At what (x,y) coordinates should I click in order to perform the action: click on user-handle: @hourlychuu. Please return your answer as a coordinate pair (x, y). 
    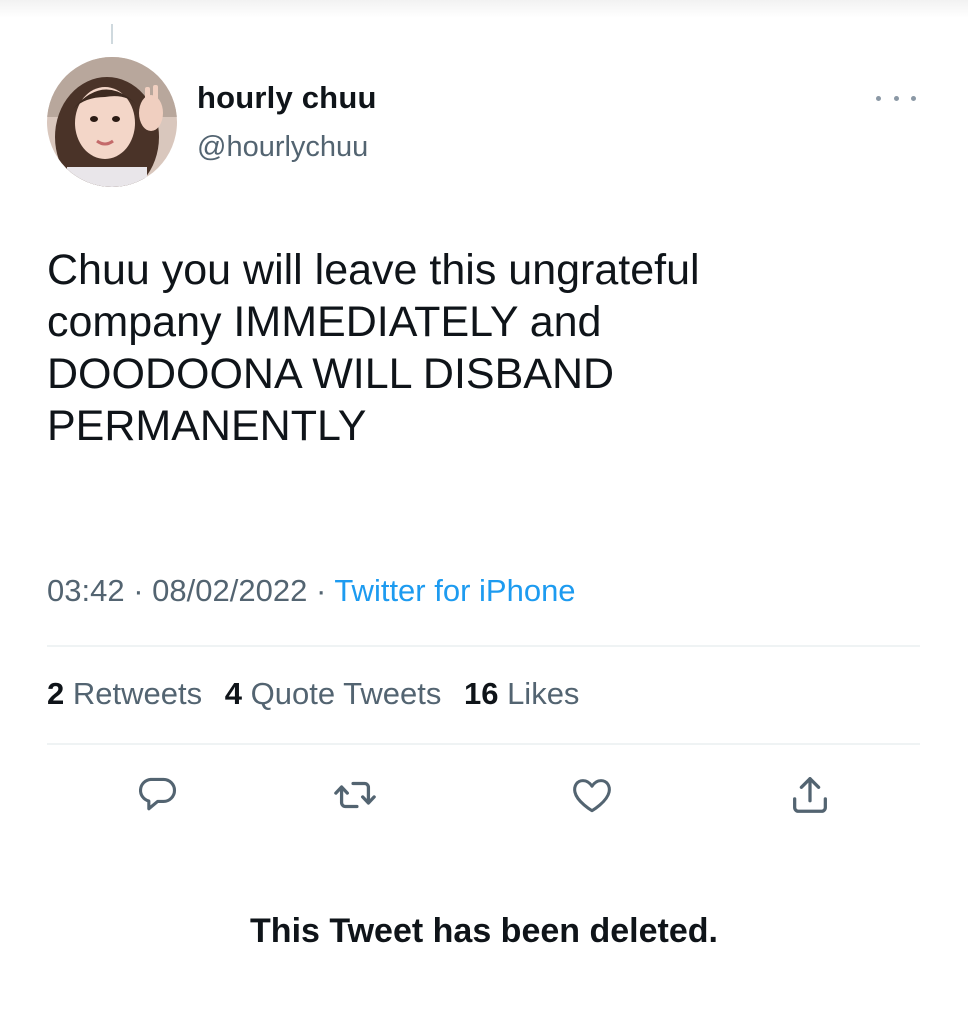
    Looking at the image, I should click on (282, 147).